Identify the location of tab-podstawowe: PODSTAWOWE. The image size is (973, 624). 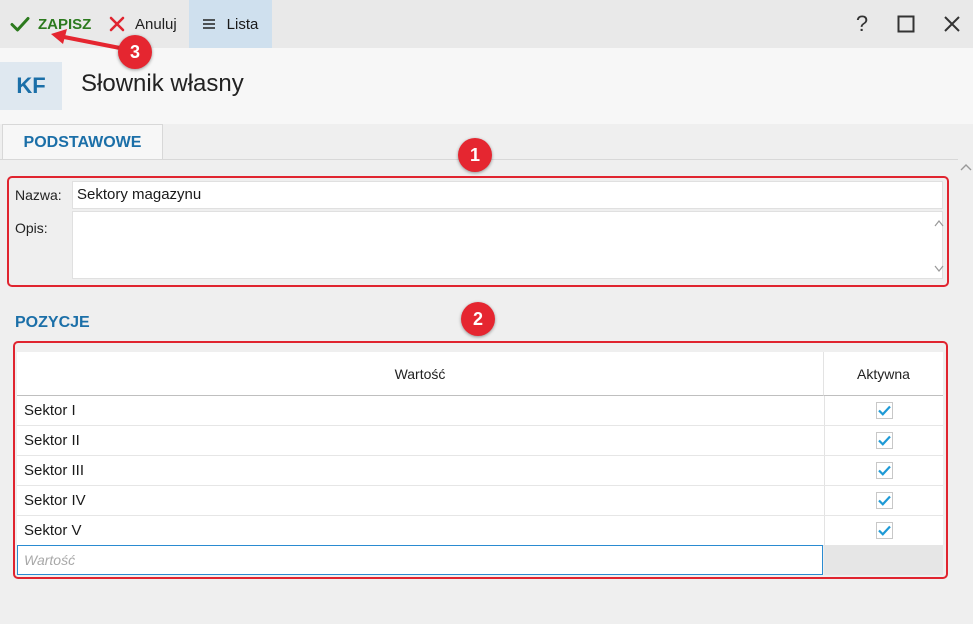
(82, 142).